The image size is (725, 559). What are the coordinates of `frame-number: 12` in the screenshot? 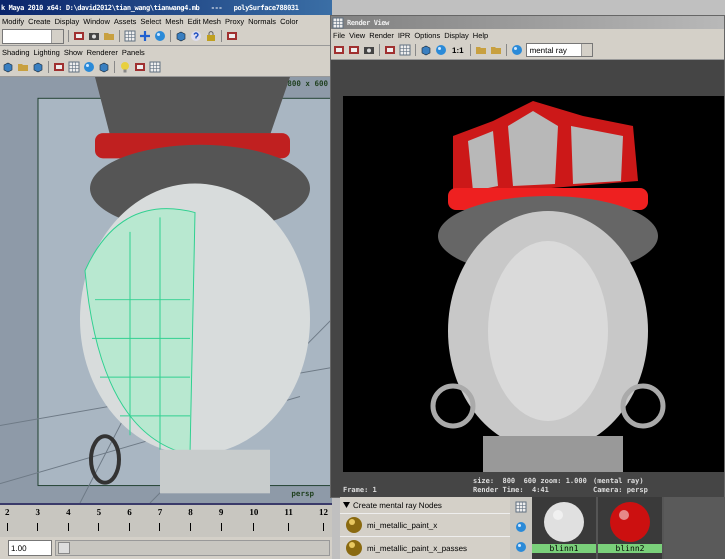 It's located at (323, 512).